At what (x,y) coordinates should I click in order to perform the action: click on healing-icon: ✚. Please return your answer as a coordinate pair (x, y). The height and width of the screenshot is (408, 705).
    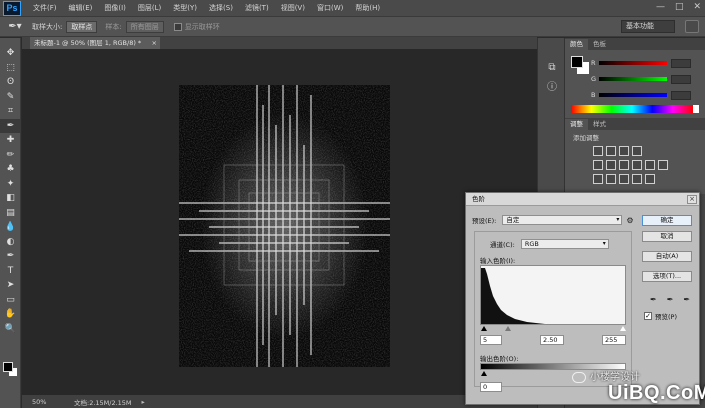
    Looking at the image, I should click on (10, 140).